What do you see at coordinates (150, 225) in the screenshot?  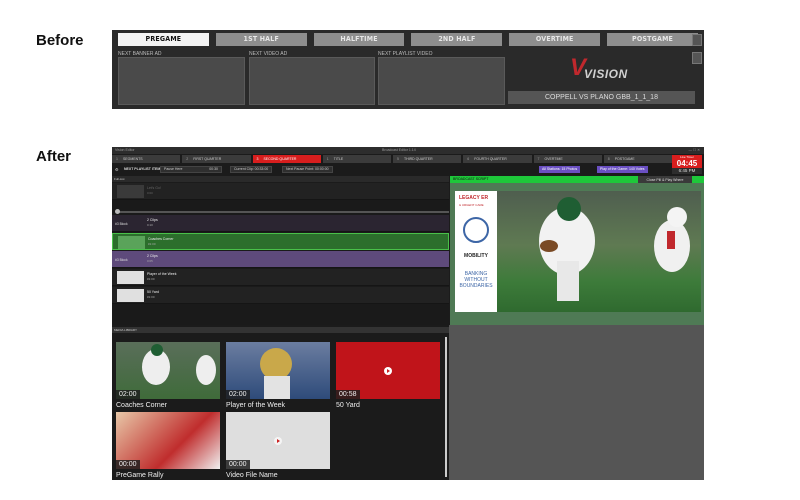 I see `playlist-item-duration: 0:10` at bounding box center [150, 225].